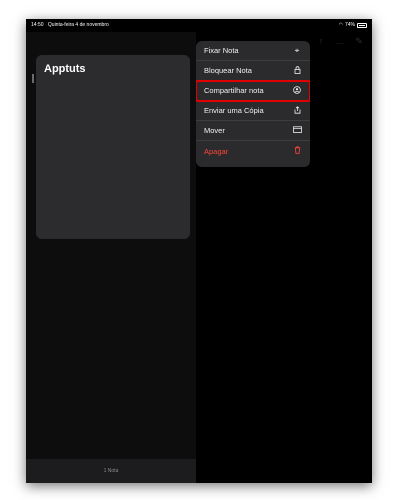 Image resolution: width=399 pixels, height=500 pixels. Describe the element at coordinates (297, 151) in the screenshot. I see `trash-icon` at that location.